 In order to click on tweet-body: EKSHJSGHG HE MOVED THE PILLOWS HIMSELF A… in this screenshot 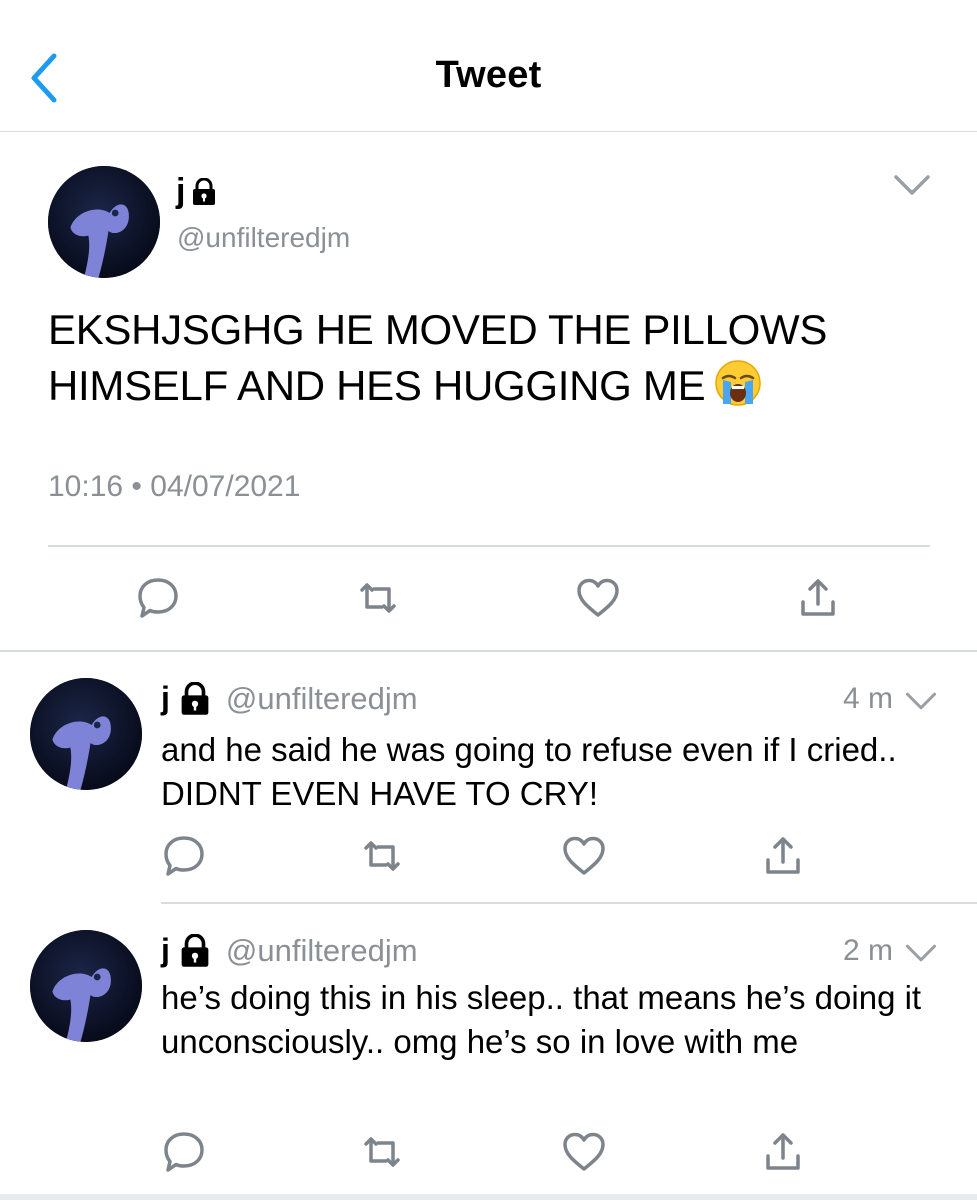, I will do `click(438, 357)`.